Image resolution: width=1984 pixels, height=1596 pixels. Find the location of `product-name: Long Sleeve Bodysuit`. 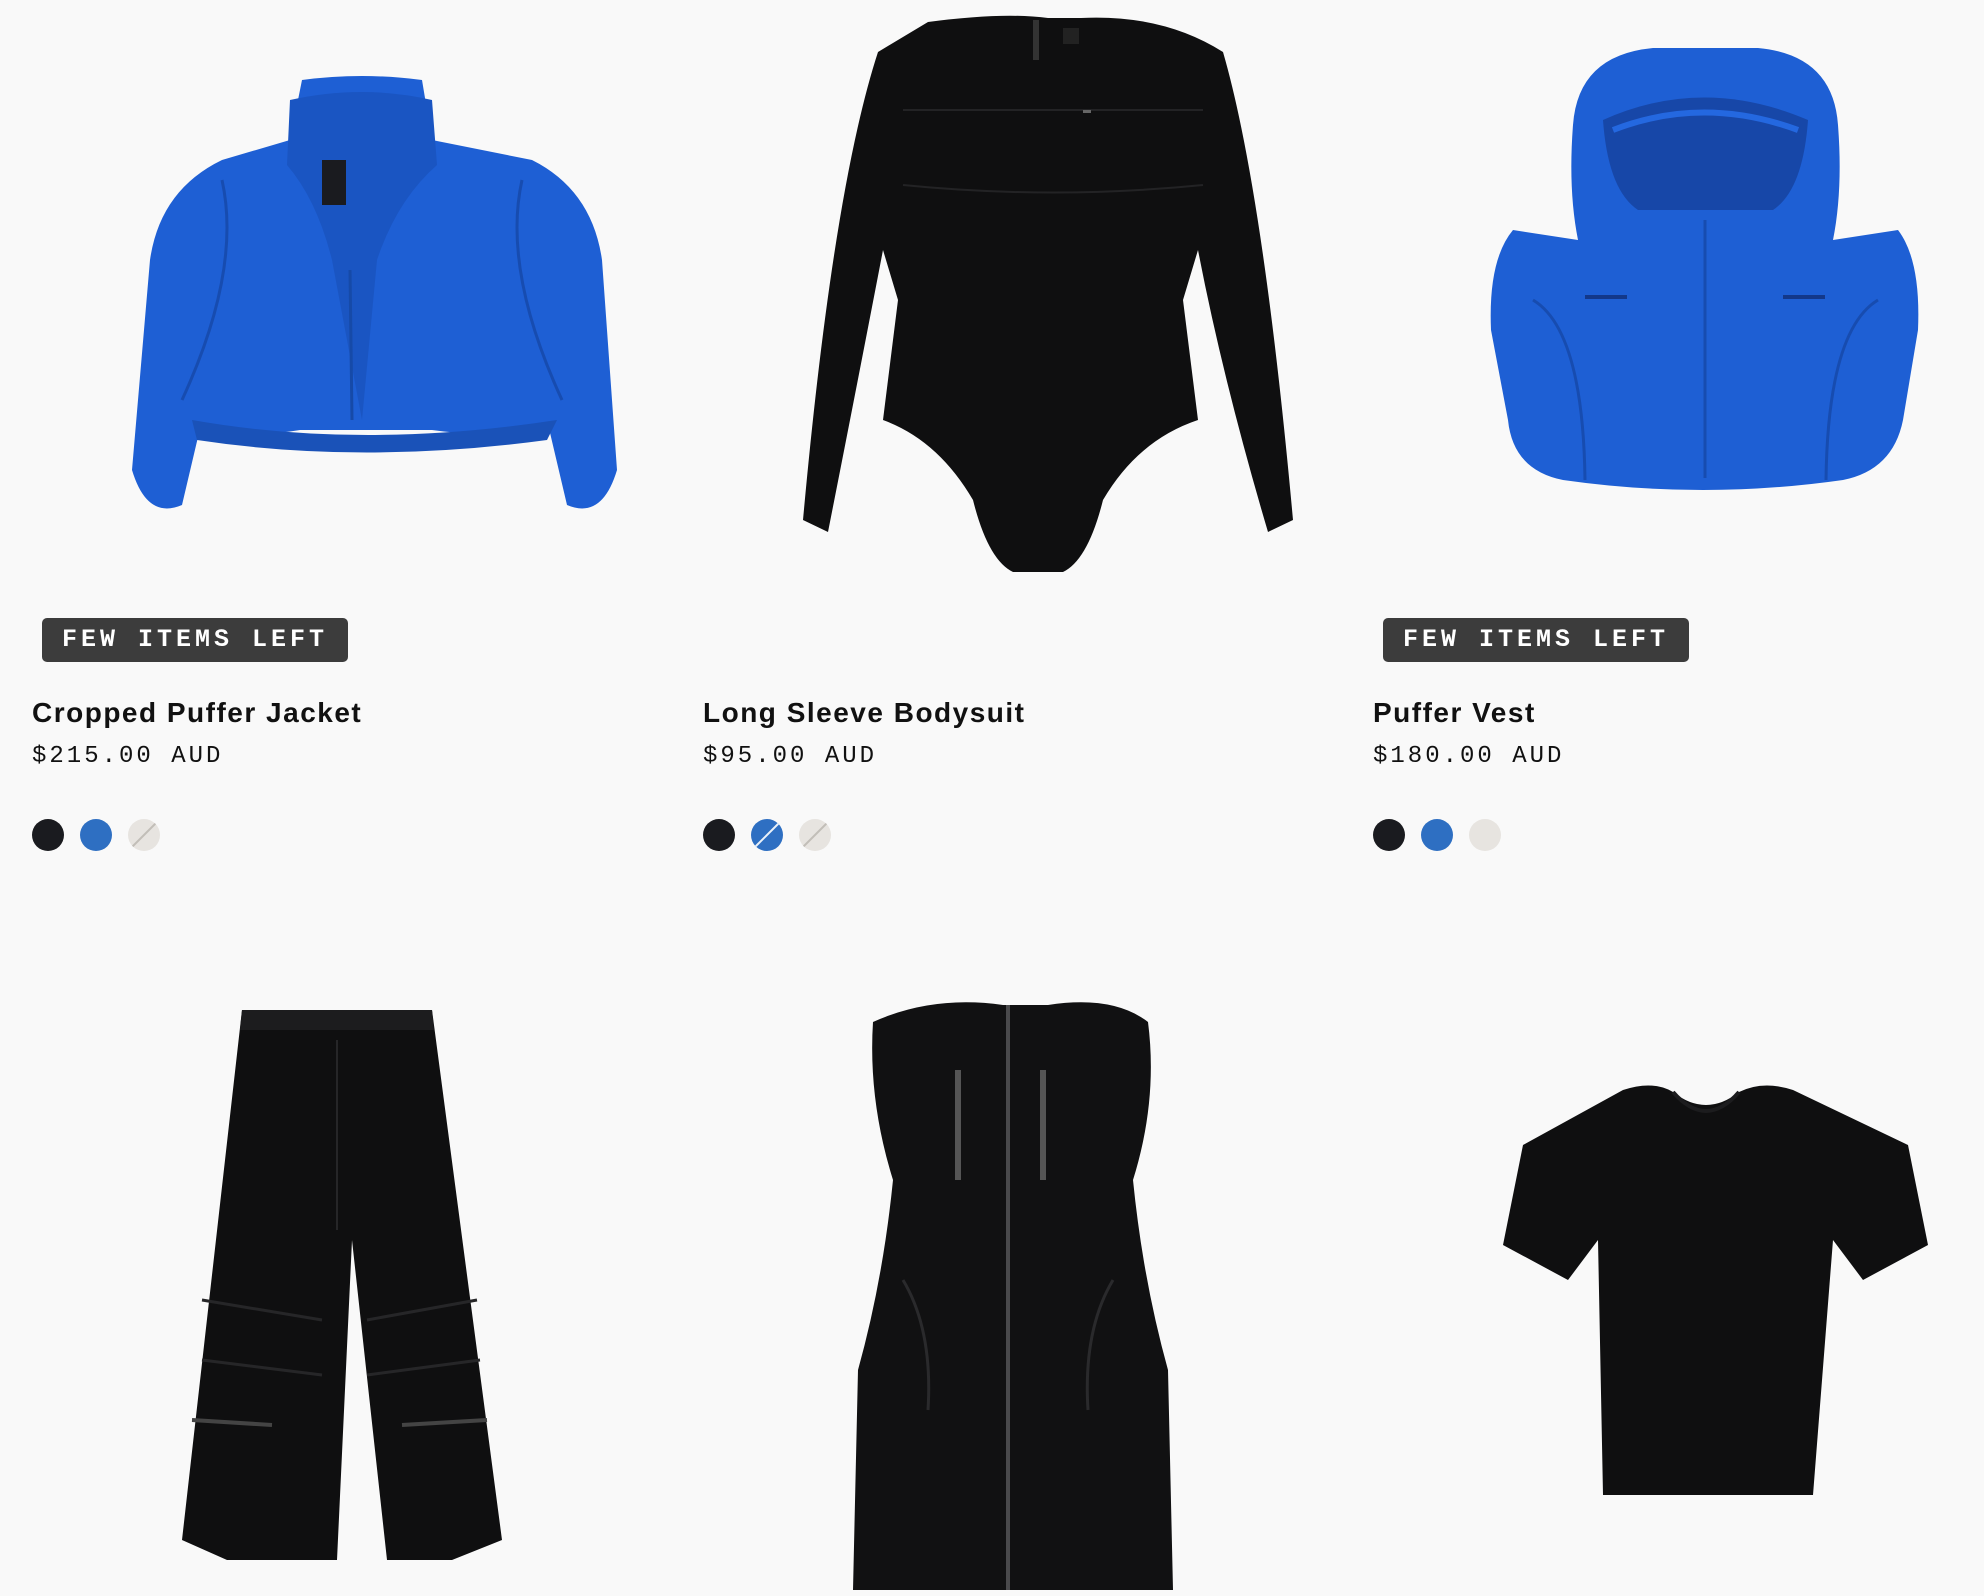

product-name: Long Sleeve Bodysuit is located at coordinates (864, 713).